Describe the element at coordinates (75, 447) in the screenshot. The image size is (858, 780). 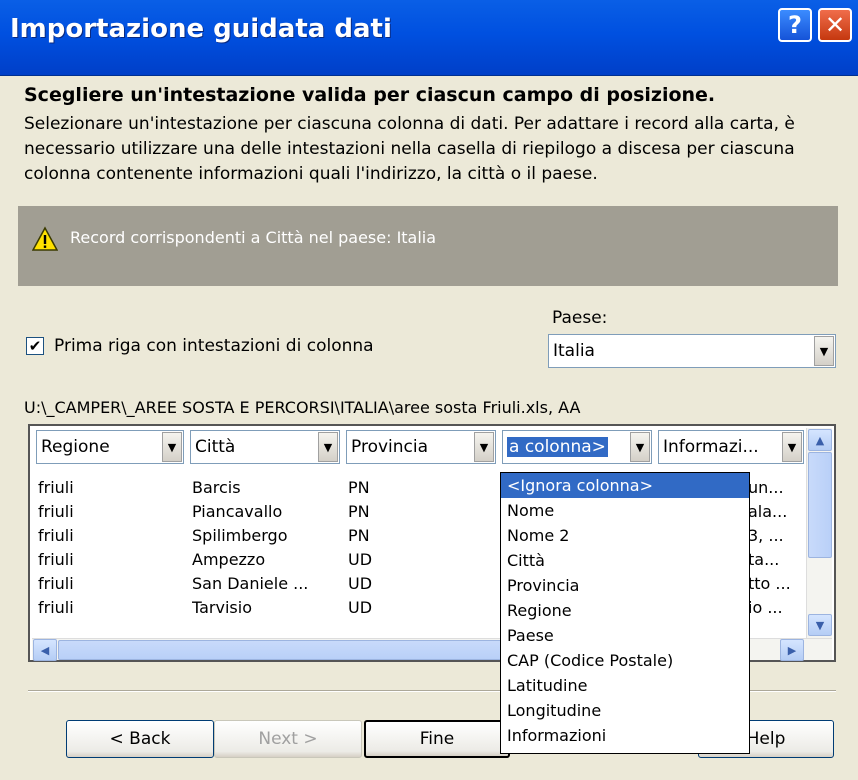
I see `column-header-value: Regione` at that location.